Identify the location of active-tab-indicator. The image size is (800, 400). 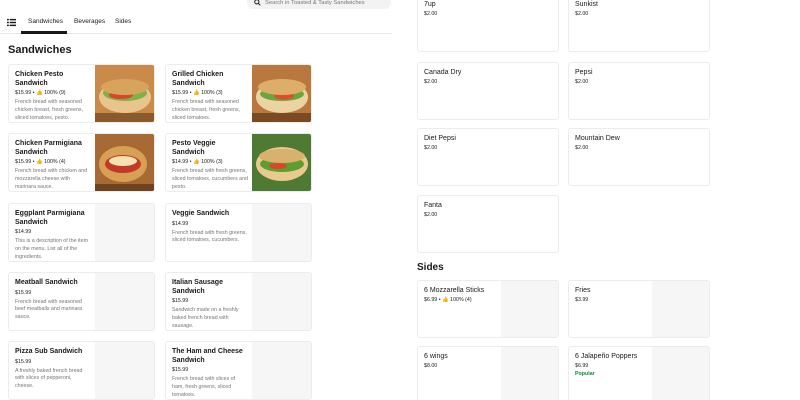
(44, 32).